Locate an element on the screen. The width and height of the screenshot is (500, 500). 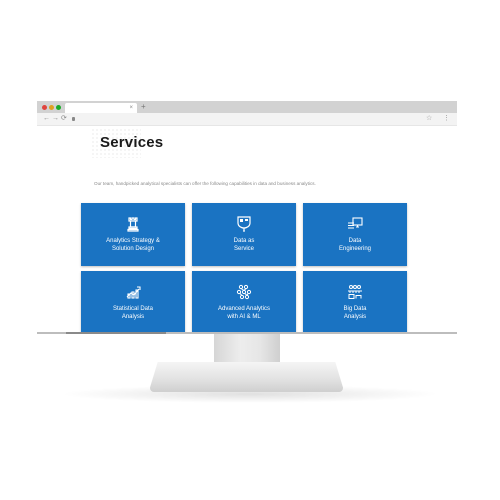
lock-icon is located at coordinates (73, 119).